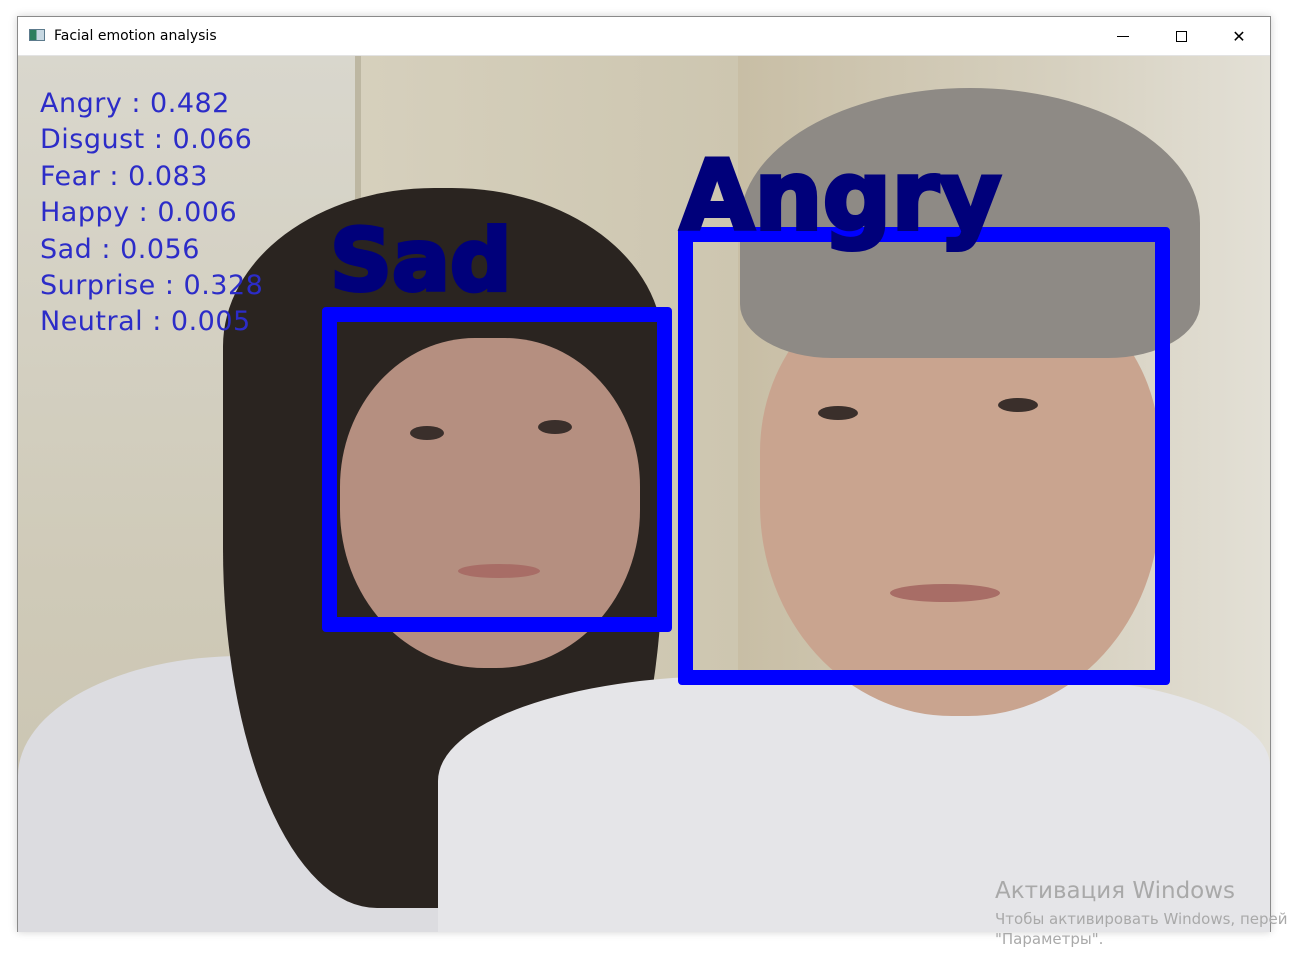 The height and width of the screenshot is (956, 1304). I want to click on emotion-stat-neutral: Neutral : 0.005, so click(145, 322).